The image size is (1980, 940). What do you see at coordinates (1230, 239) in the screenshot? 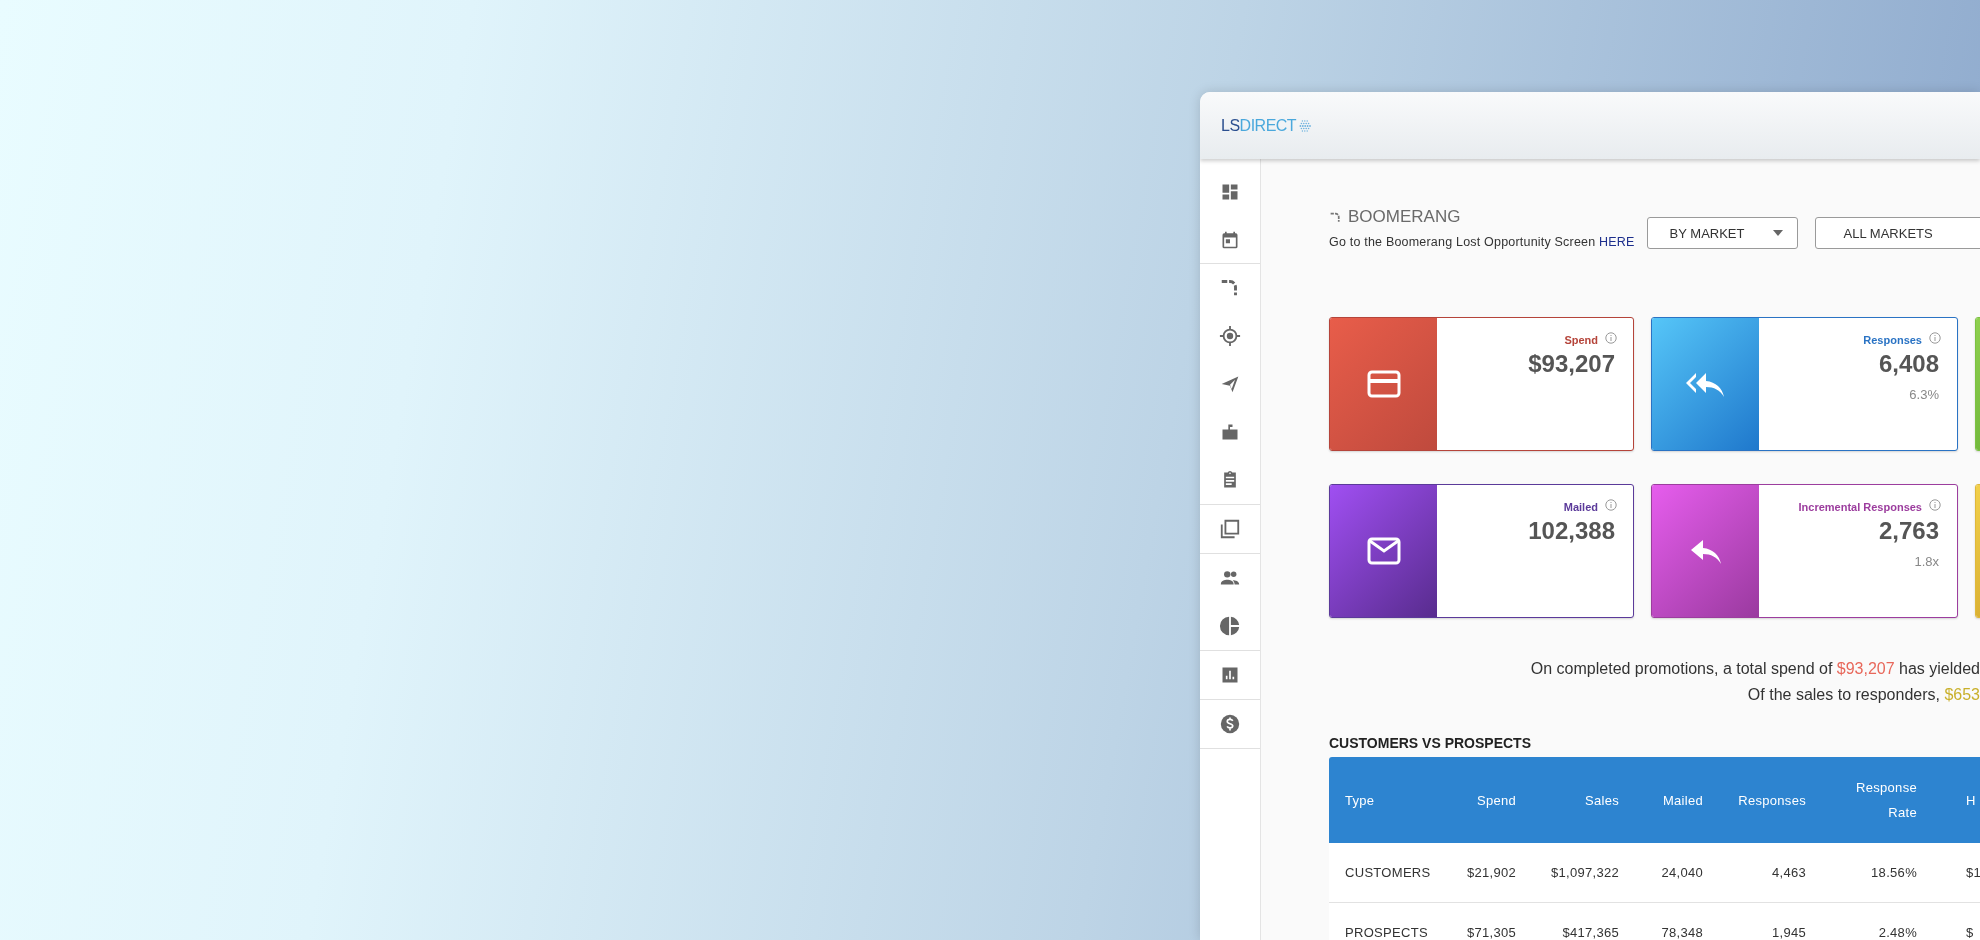
I see `calendar-icon` at bounding box center [1230, 239].